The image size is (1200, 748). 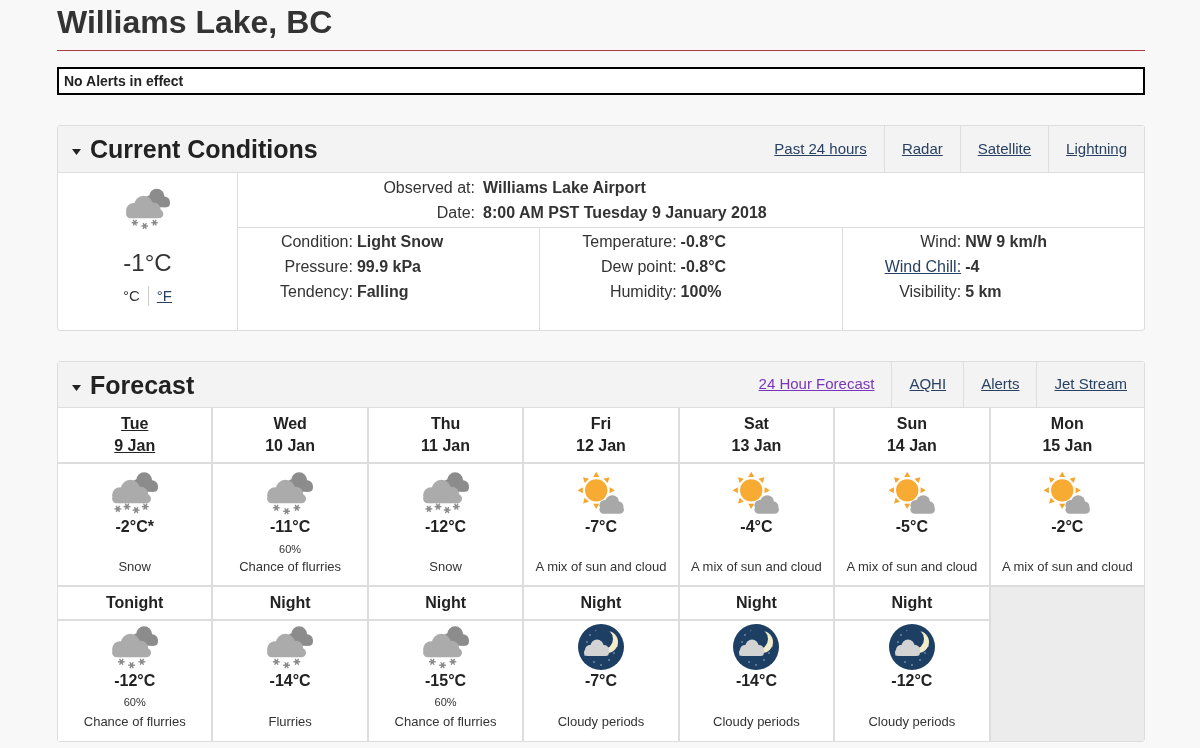 What do you see at coordinates (135, 603) in the screenshot?
I see `night-name: Tonight` at bounding box center [135, 603].